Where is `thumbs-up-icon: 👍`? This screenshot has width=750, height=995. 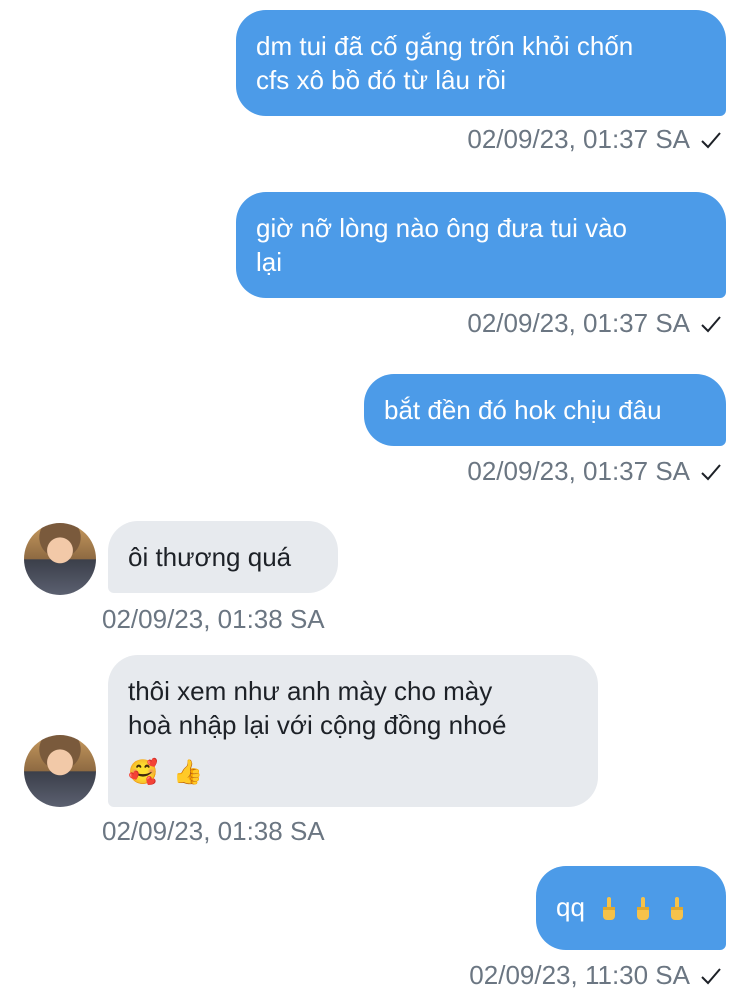 thumbs-up-icon: 👍 is located at coordinates (188, 772).